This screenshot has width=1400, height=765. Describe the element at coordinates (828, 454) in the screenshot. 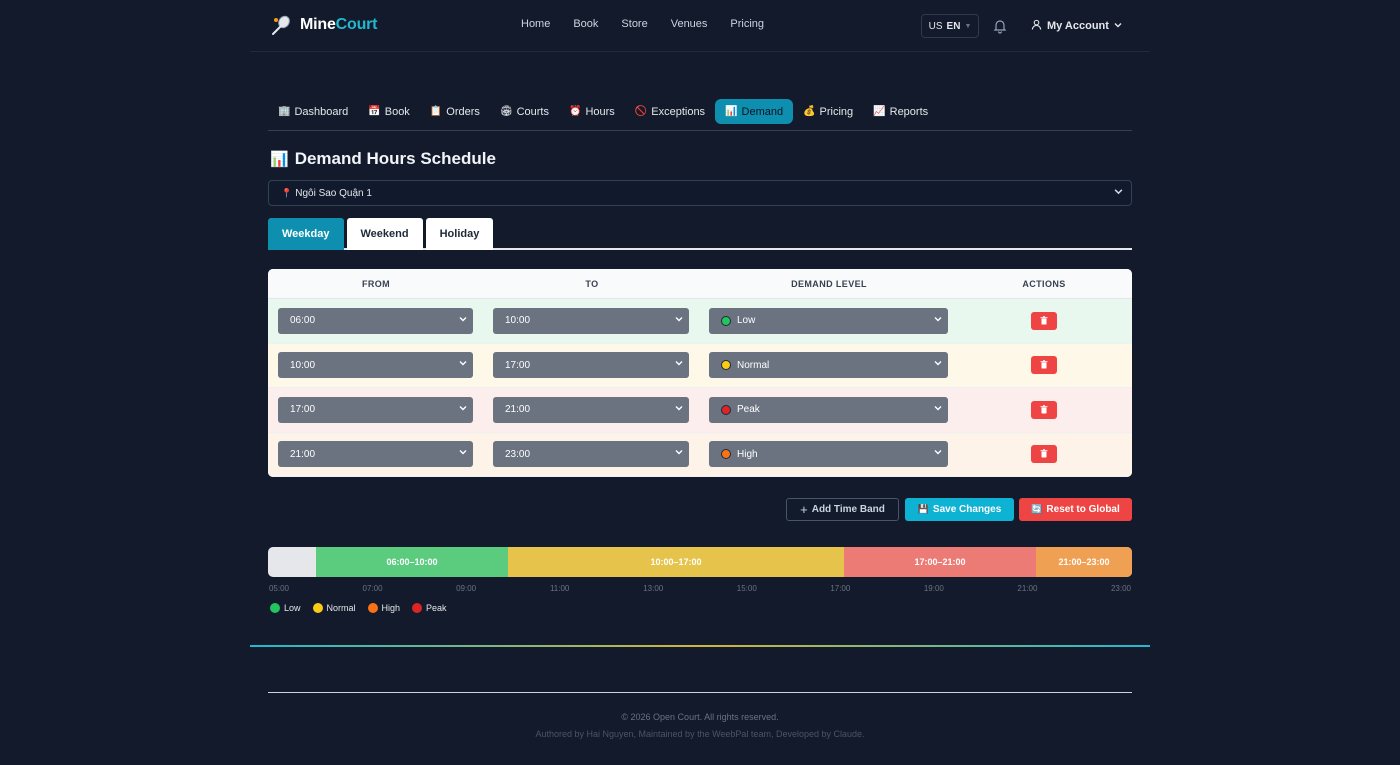

I see `demand-level-select: High` at that location.